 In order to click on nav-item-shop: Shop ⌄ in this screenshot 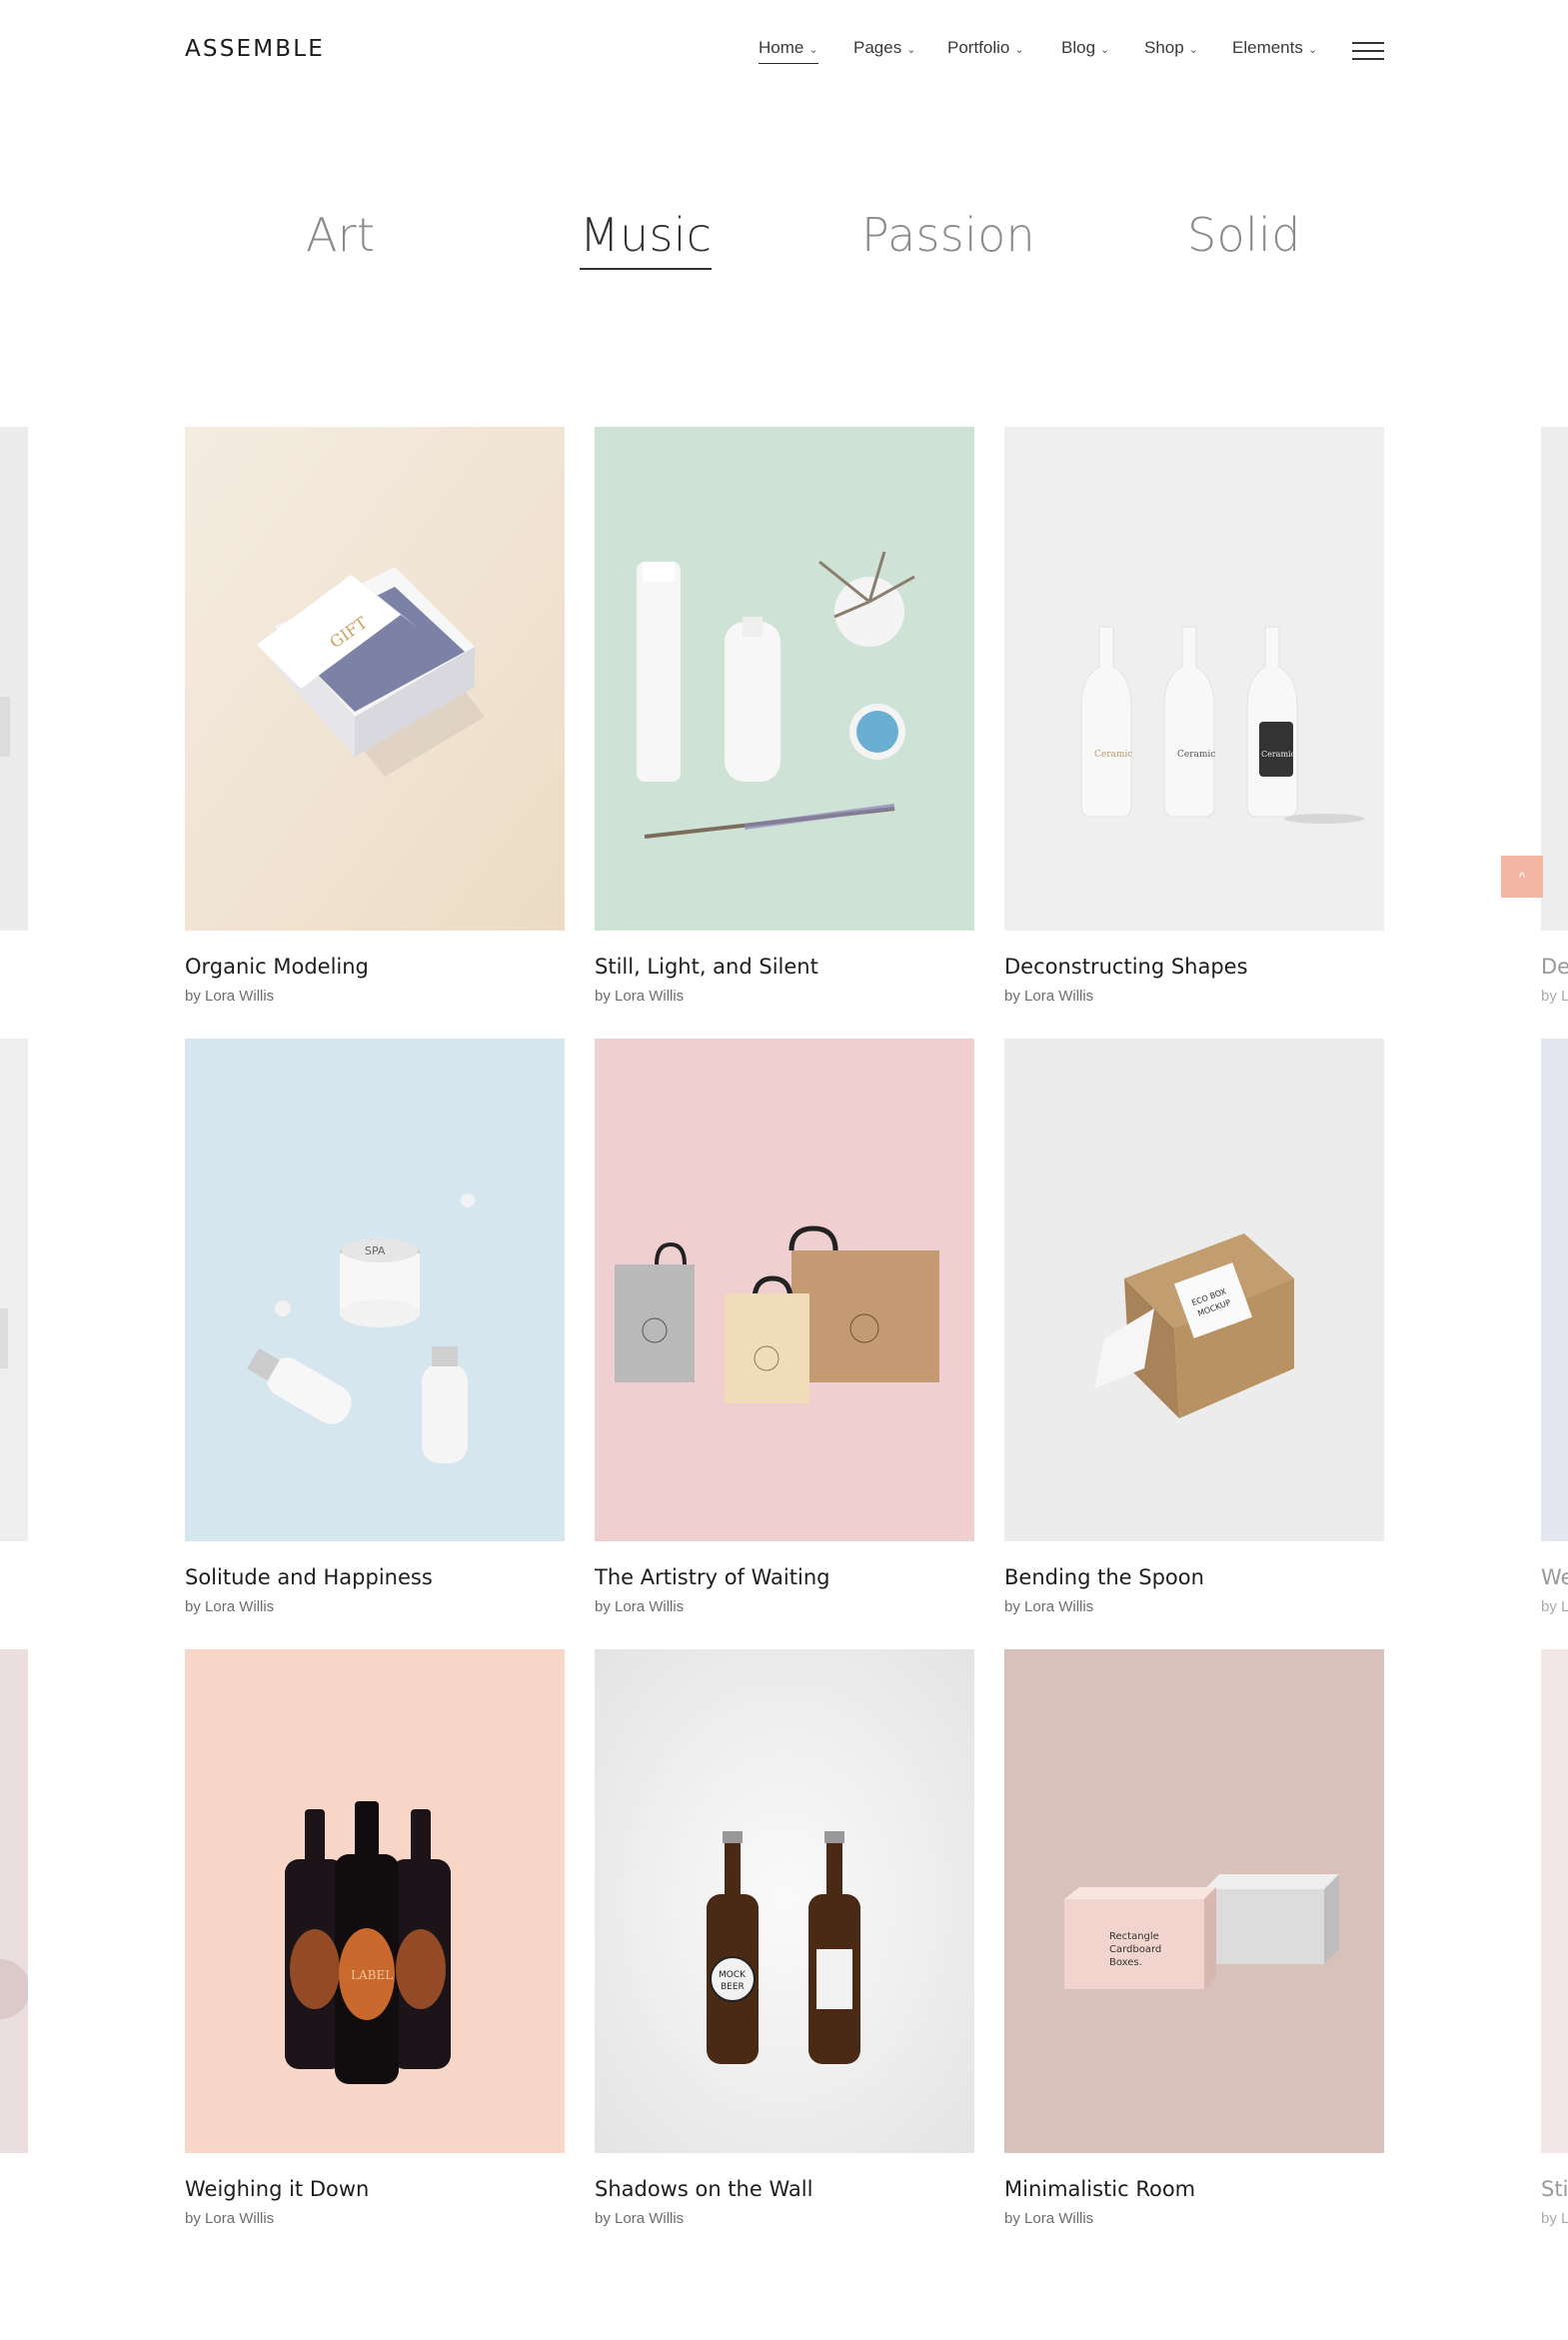, I will do `click(1171, 48)`.